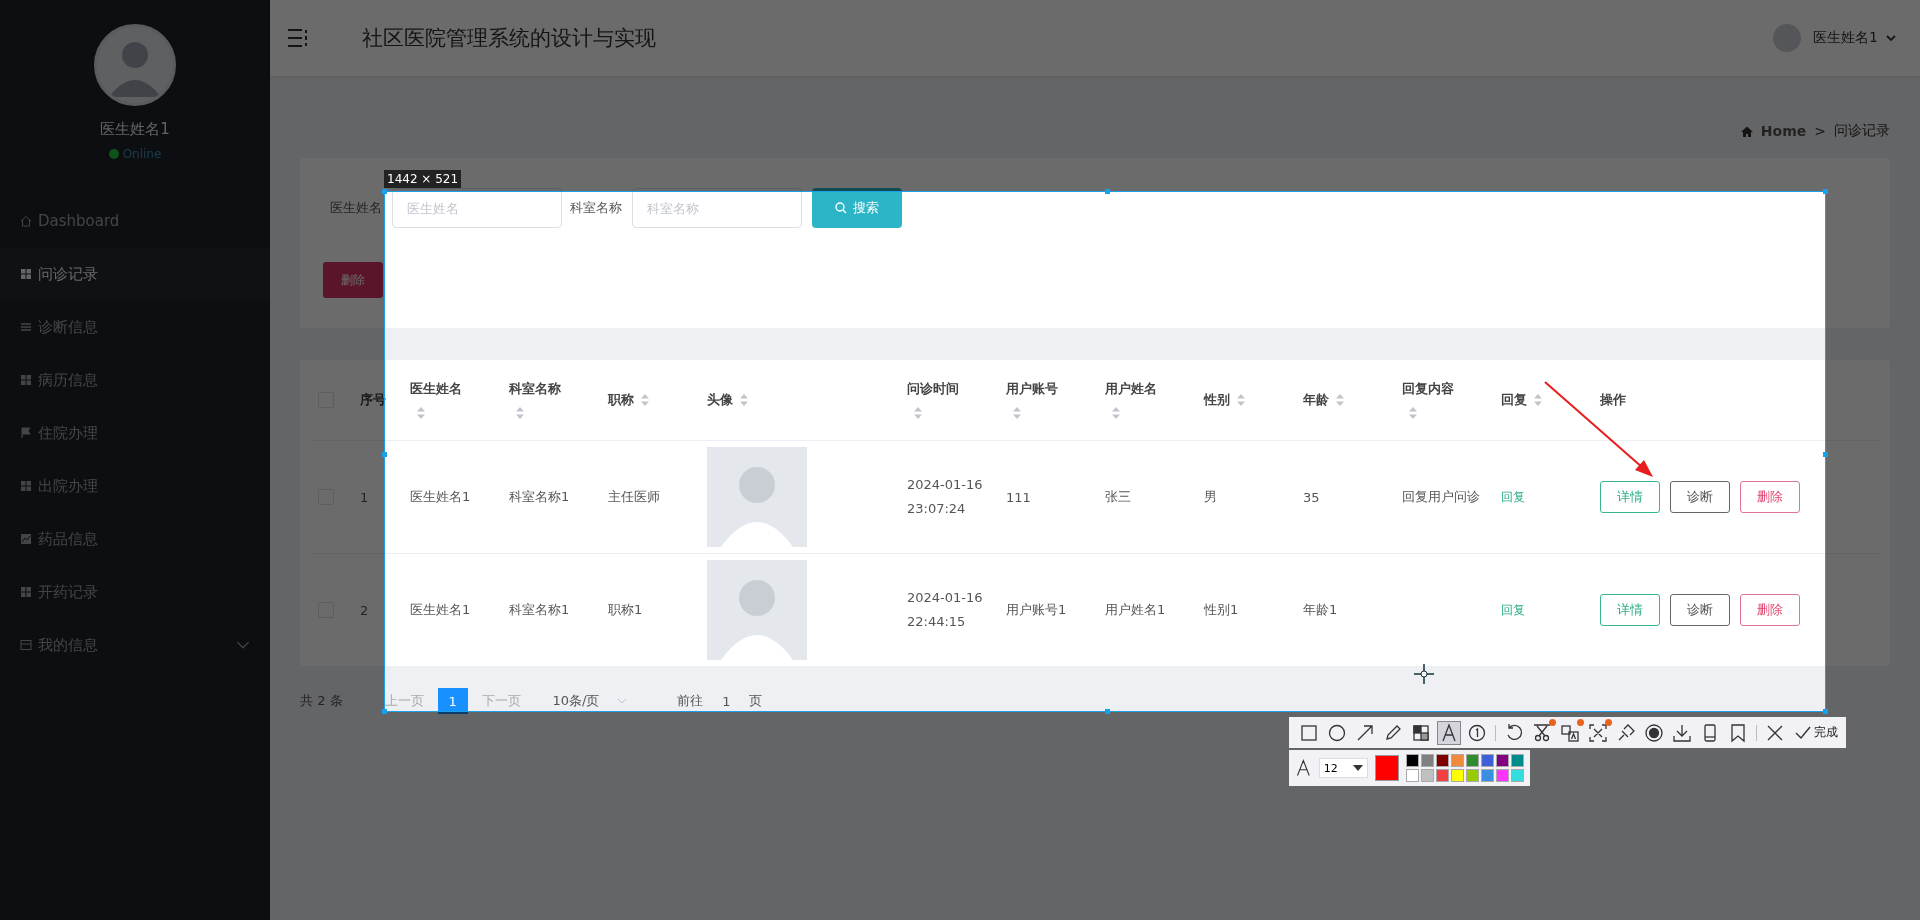 The width and height of the screenshot is (1920, 920). I want to click on table-cell: 111, so click(1018, 497).